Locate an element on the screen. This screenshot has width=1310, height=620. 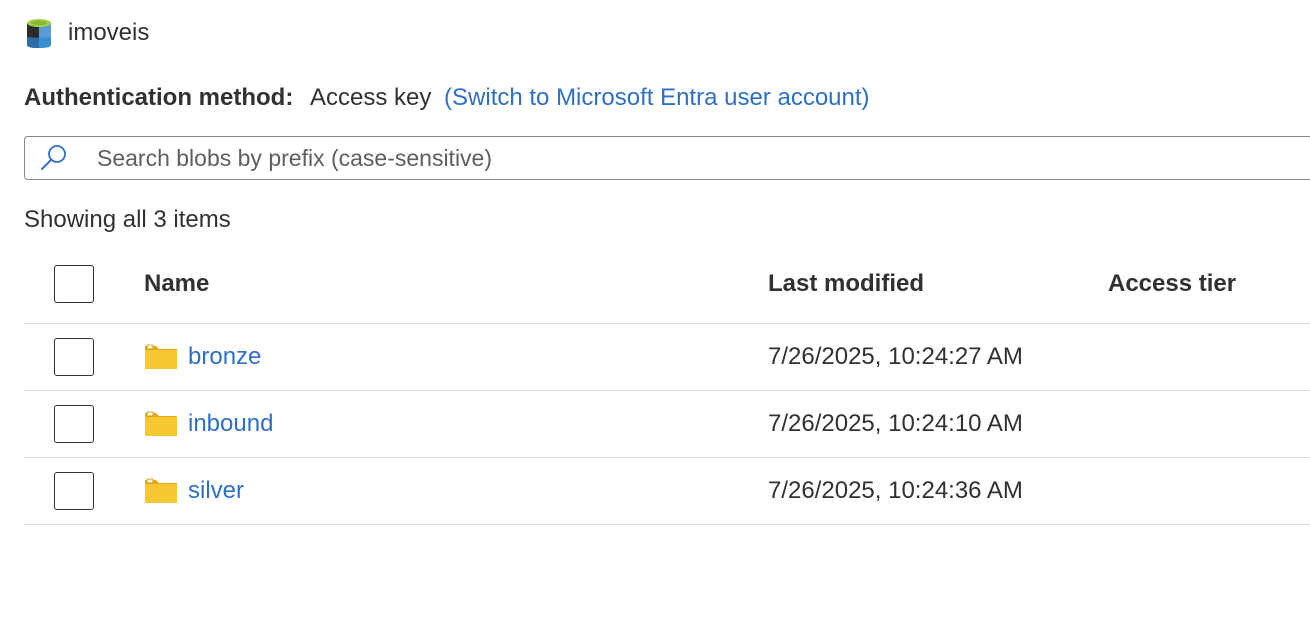
select-all-checkbox is located at coordinates (74, 284).